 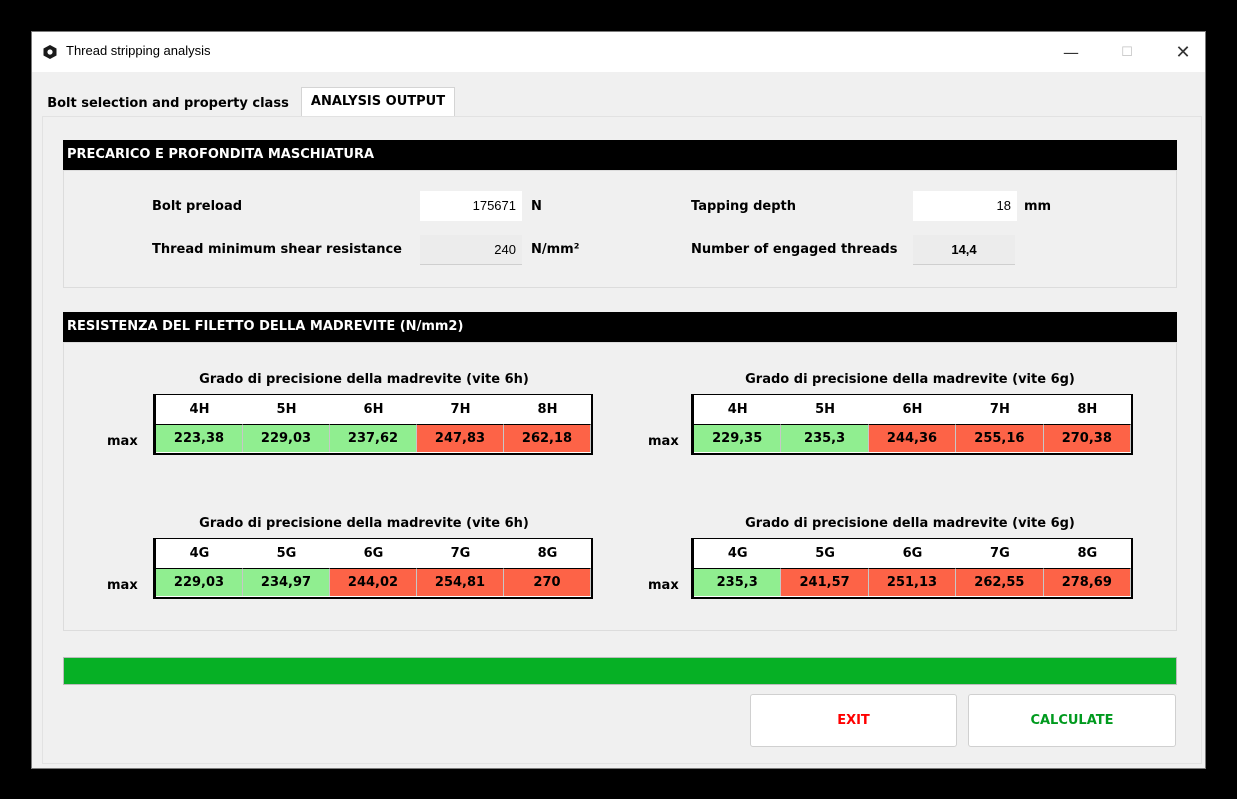 I want to click on calculate-button: CALCULATE, so click(x=1072, y=720).